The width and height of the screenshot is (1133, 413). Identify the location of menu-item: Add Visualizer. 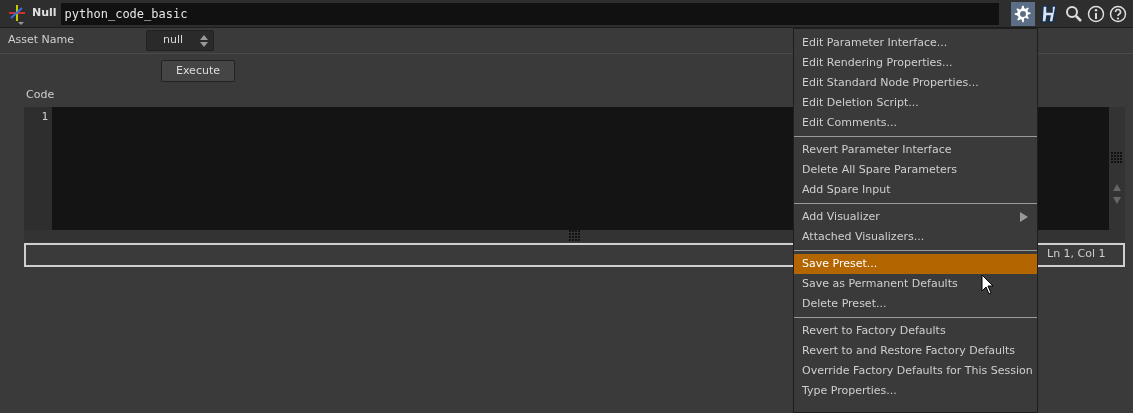
(915, 217).